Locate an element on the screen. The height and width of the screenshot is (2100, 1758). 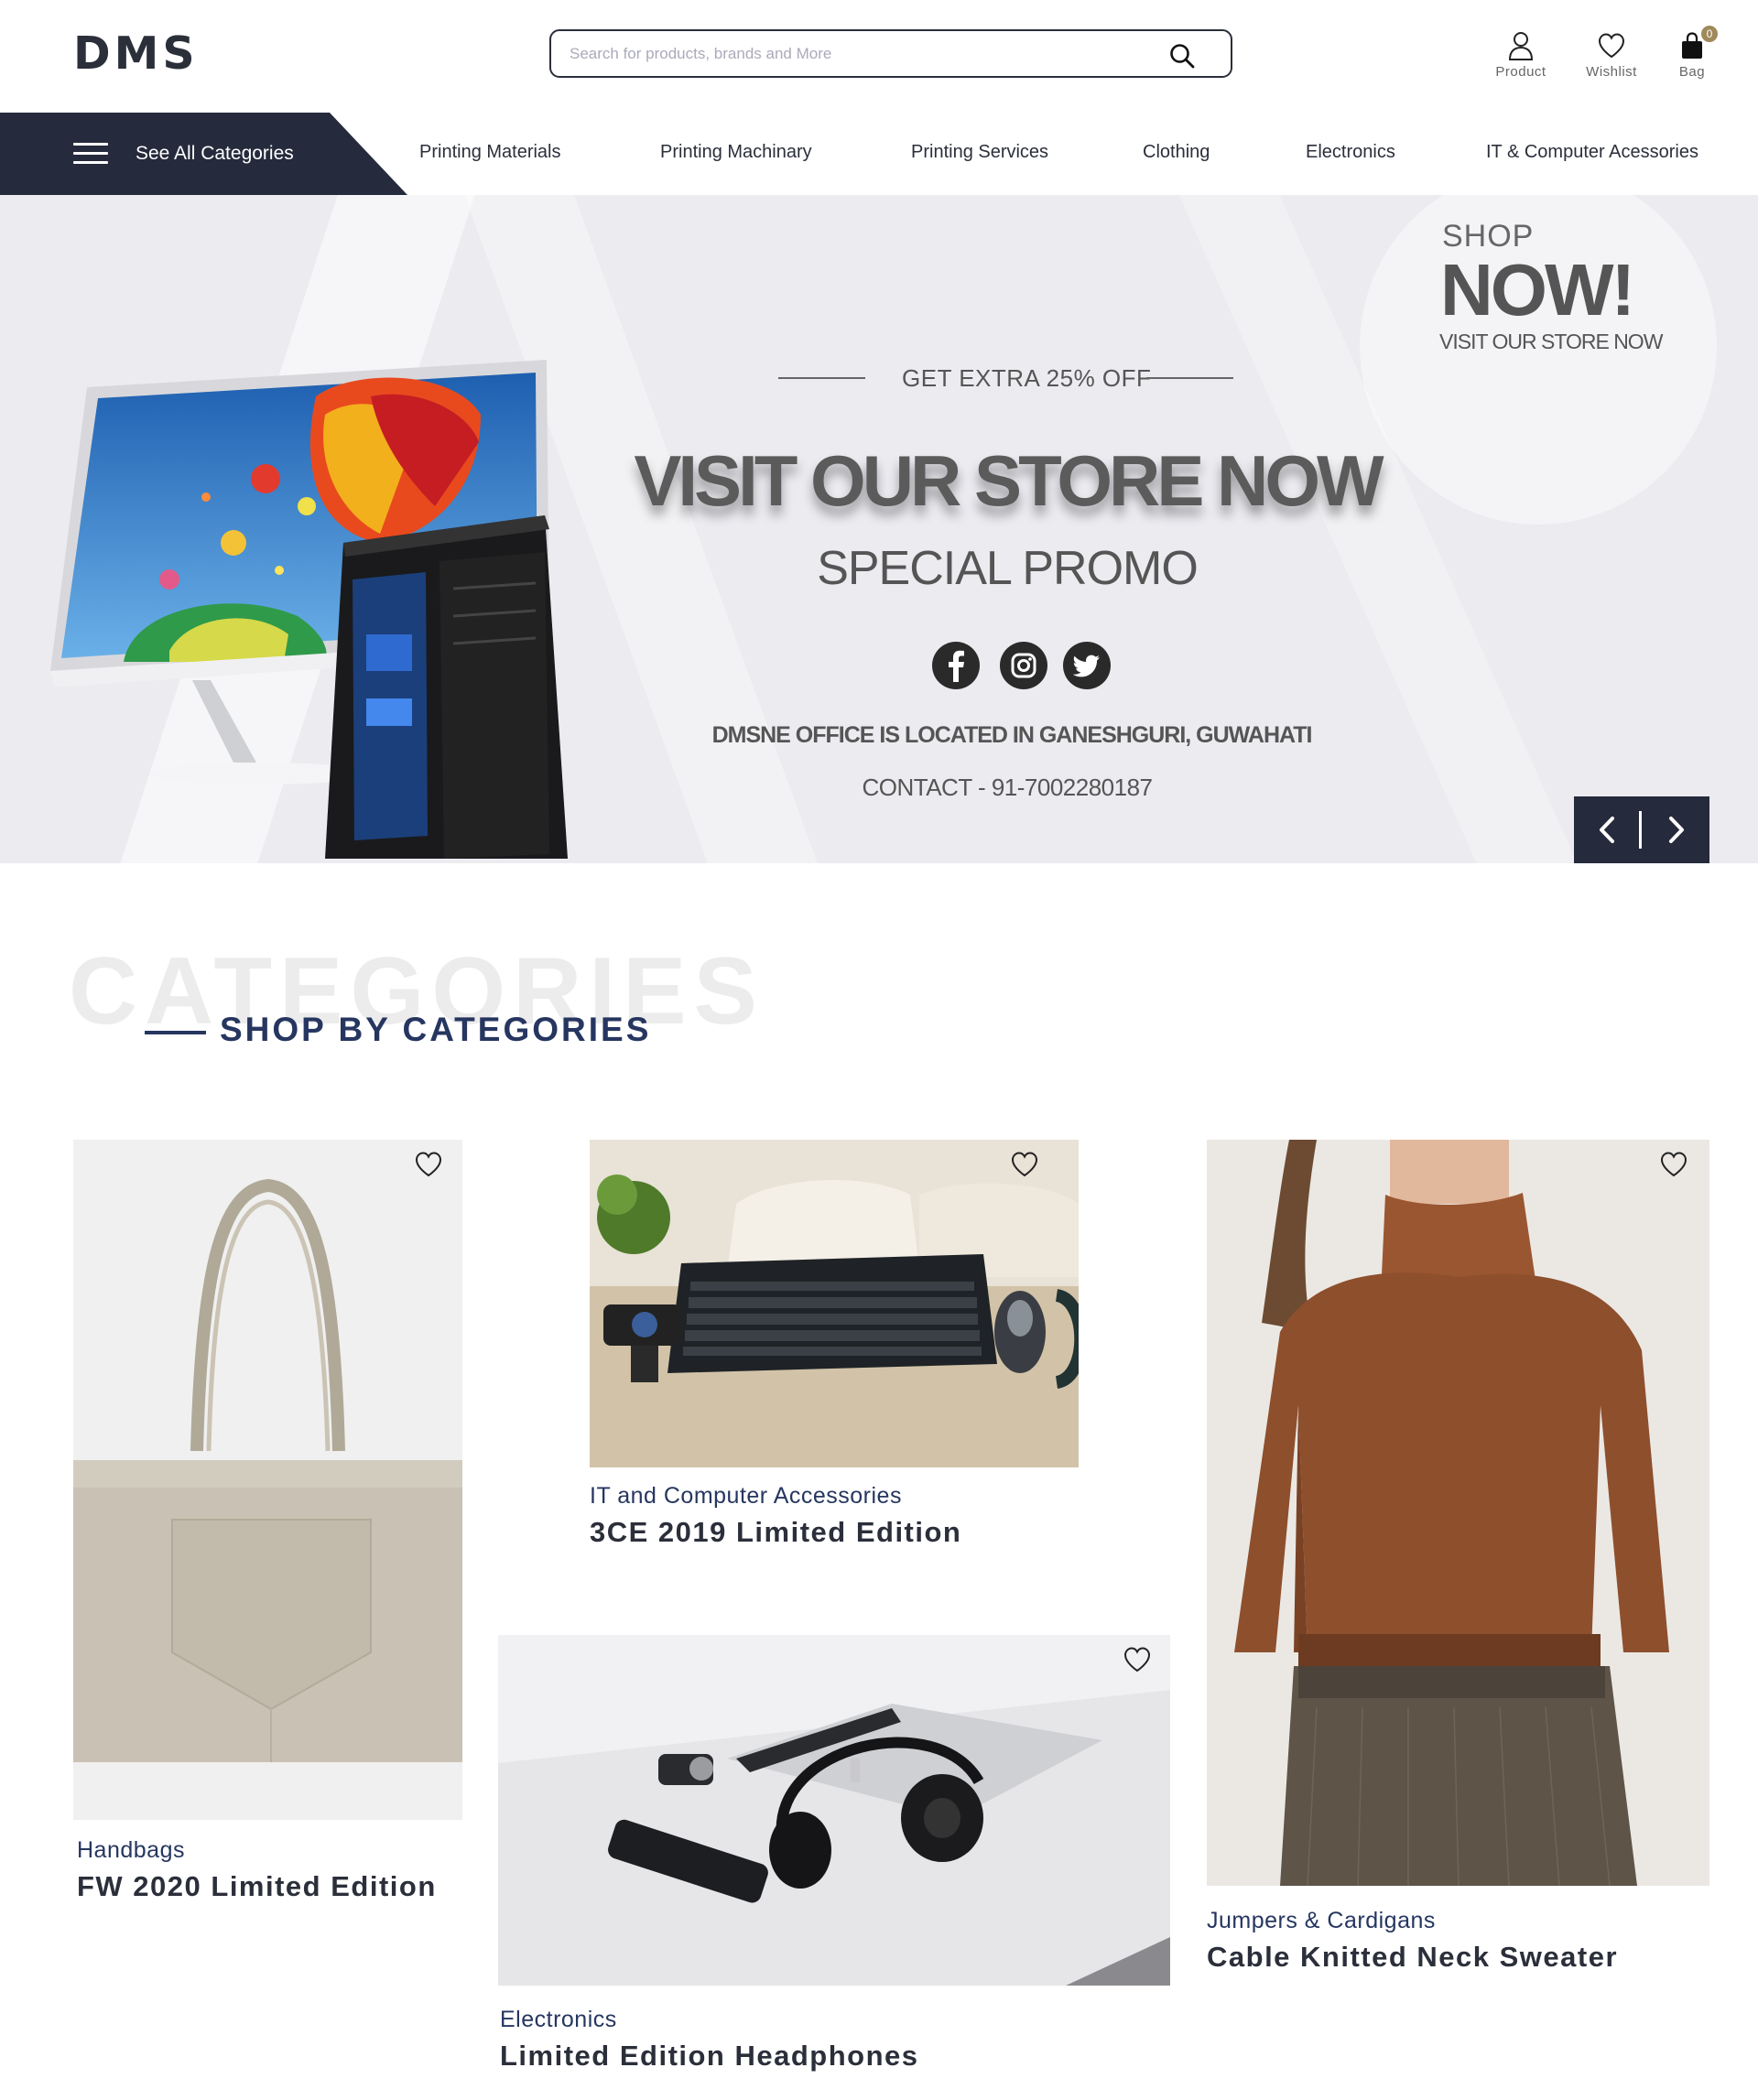
now-label: NOW! is located at coordinates (1538, 290).